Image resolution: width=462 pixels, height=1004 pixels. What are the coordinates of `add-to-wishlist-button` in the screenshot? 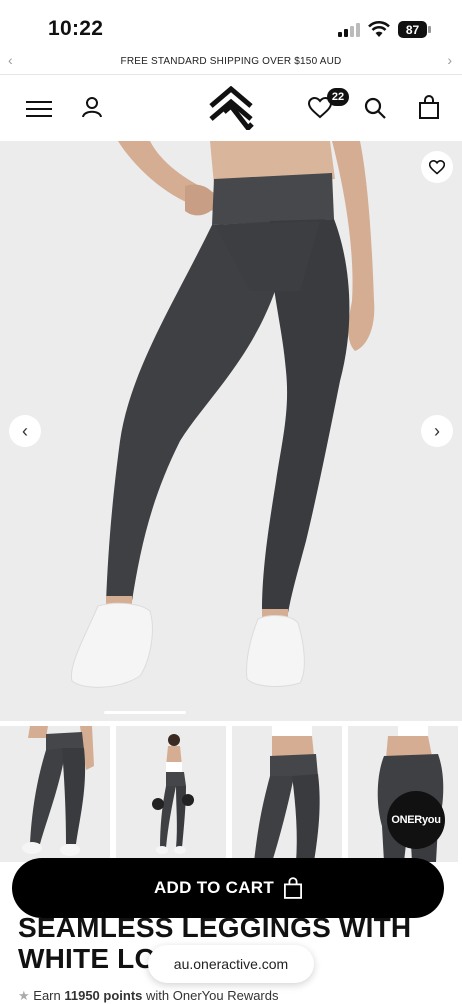 It's located at (437, 167).